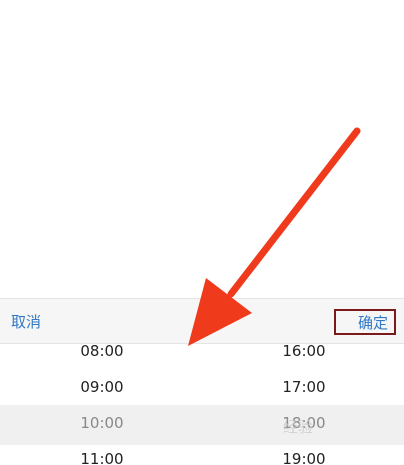 This screenshot has height=465, width=404. Describe the element at coordinates (102, 387) in the screenshot. I see `picker-row: 09:00` at that location.